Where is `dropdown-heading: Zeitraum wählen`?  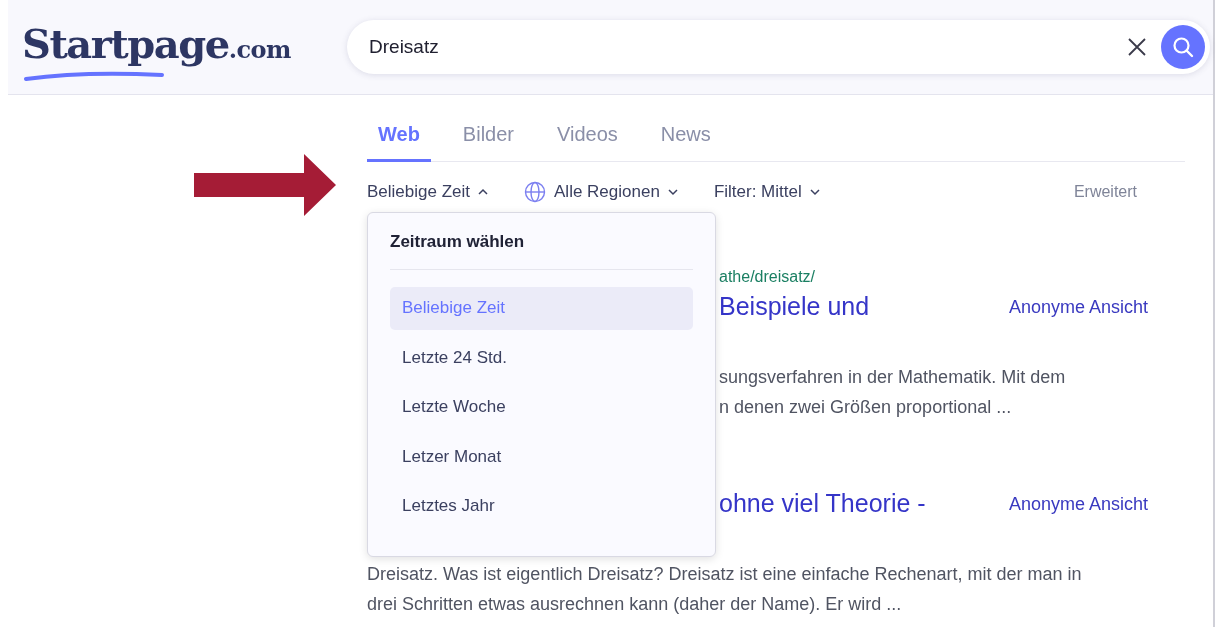
dropdown-heading: Zeitraum wählen is located at coordinates (541, 249).